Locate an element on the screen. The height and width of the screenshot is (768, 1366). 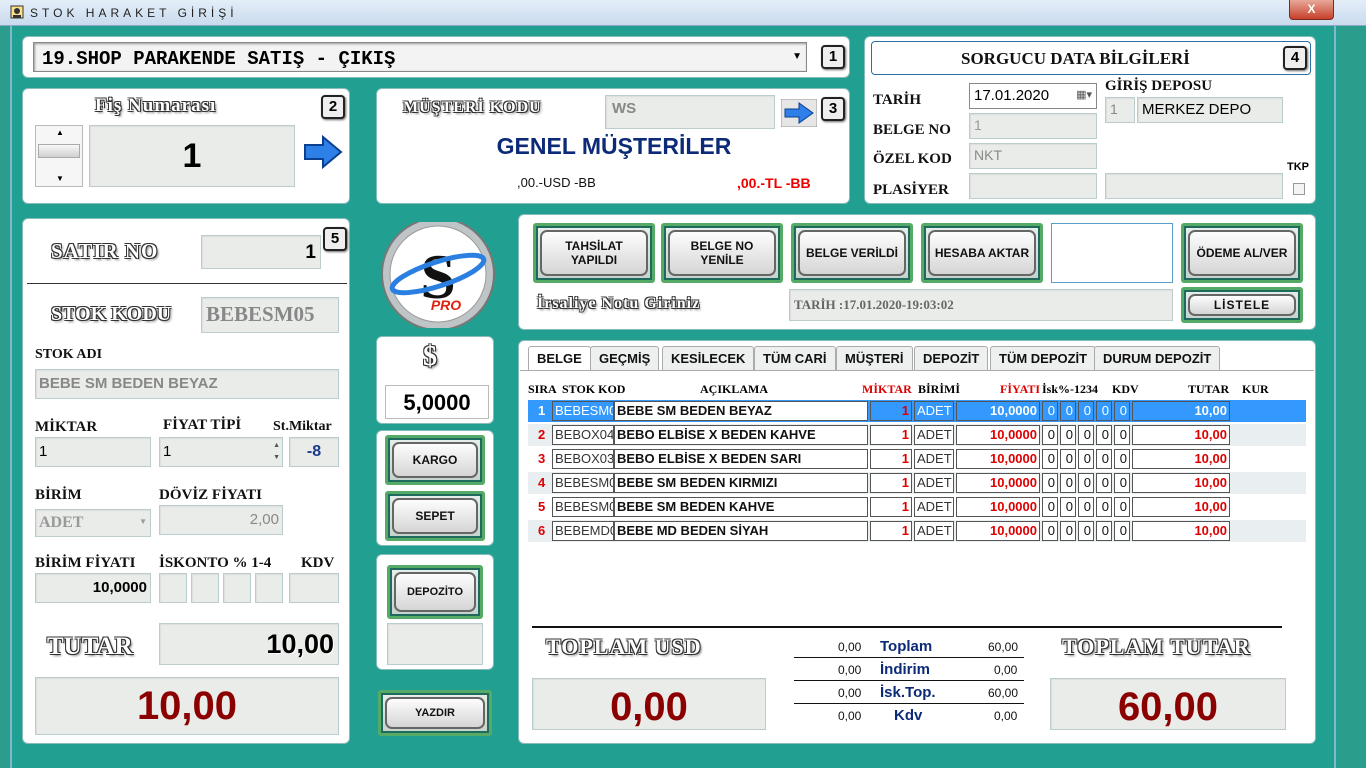
row-aciklama: BEBE SM BEDEN KIRMIZI is located at coordinates (741, 483).